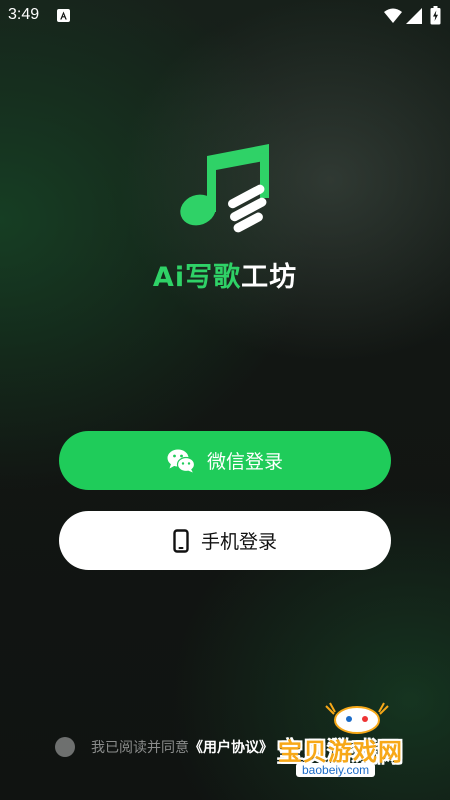 The image size is (450, 800). I want to click on wifi-icon, so click(393, 18).